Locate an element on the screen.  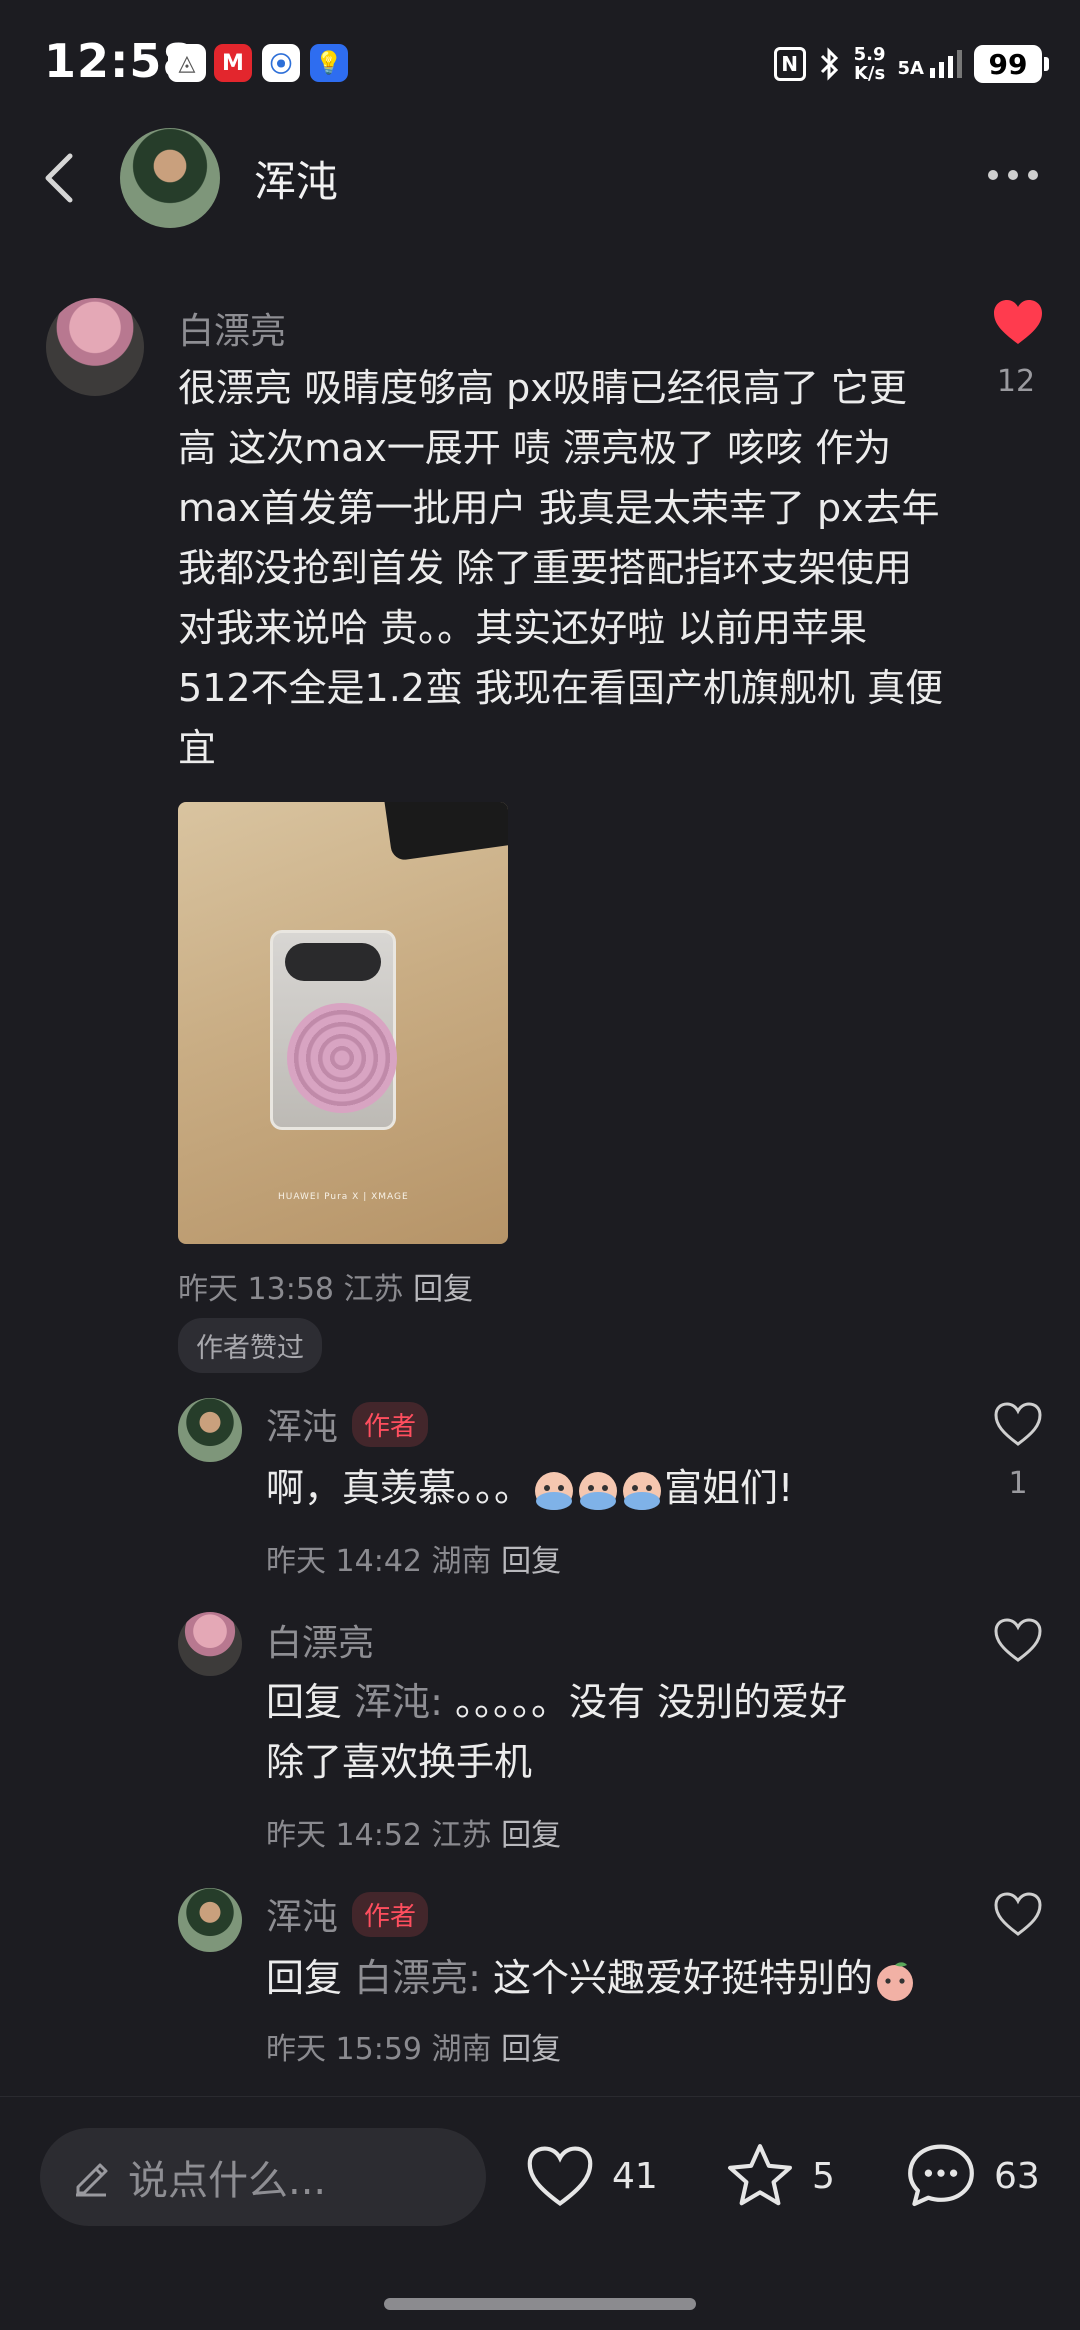
reply-meta: 昨天 14:52 江苏 回复 is located at coordinates (414, 1835).